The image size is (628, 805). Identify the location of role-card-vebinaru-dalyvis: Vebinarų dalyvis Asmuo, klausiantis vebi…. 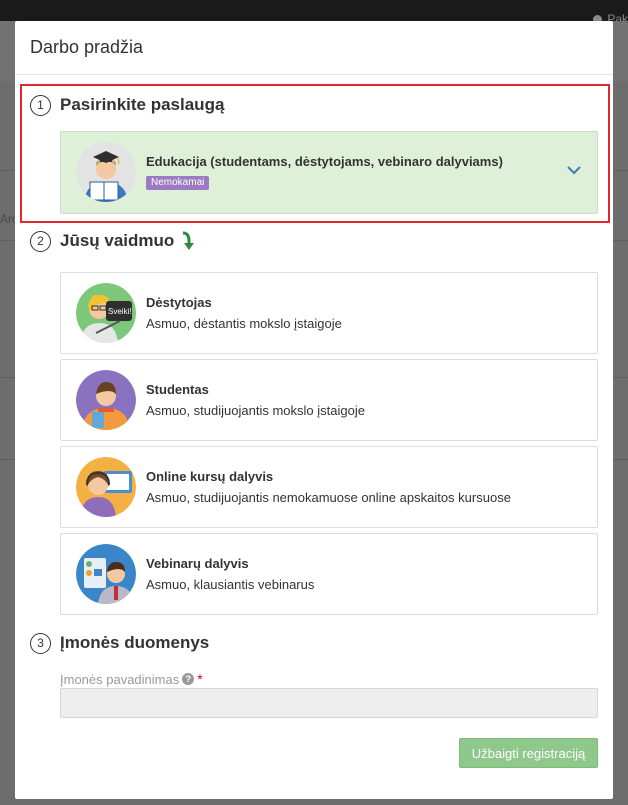
(329, 574).